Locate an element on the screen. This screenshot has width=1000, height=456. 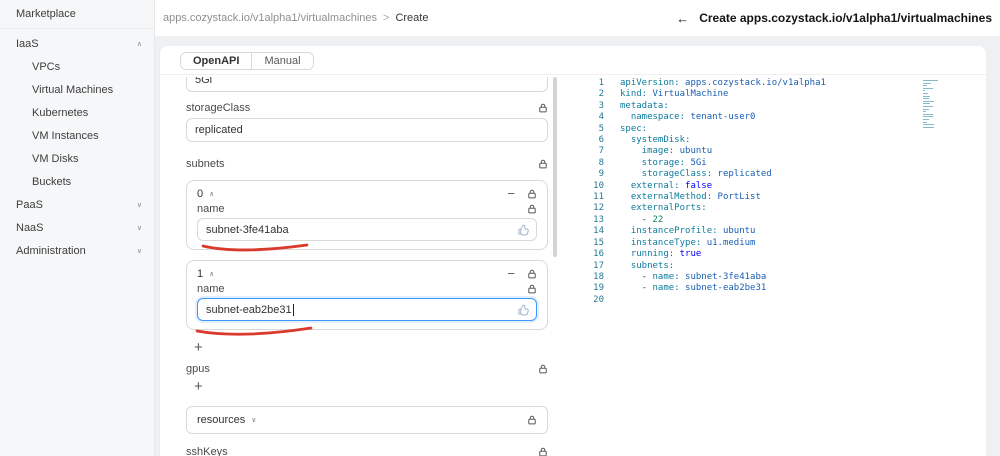
subnet-1-name-label: name is located at coordinates (211, 289).